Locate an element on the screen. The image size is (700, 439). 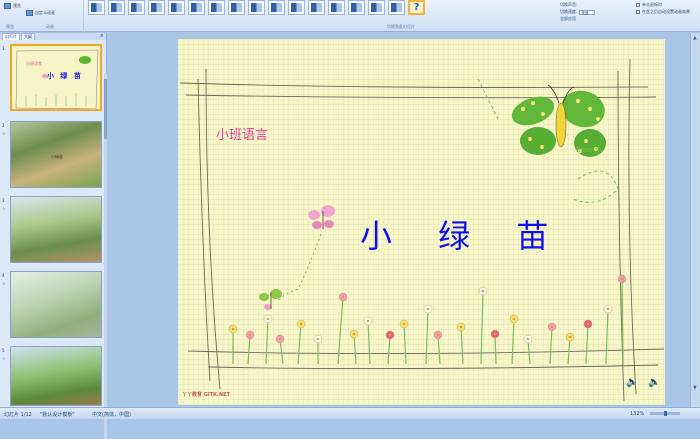
transition-gallery: ? is located at coordinates (256, 9).